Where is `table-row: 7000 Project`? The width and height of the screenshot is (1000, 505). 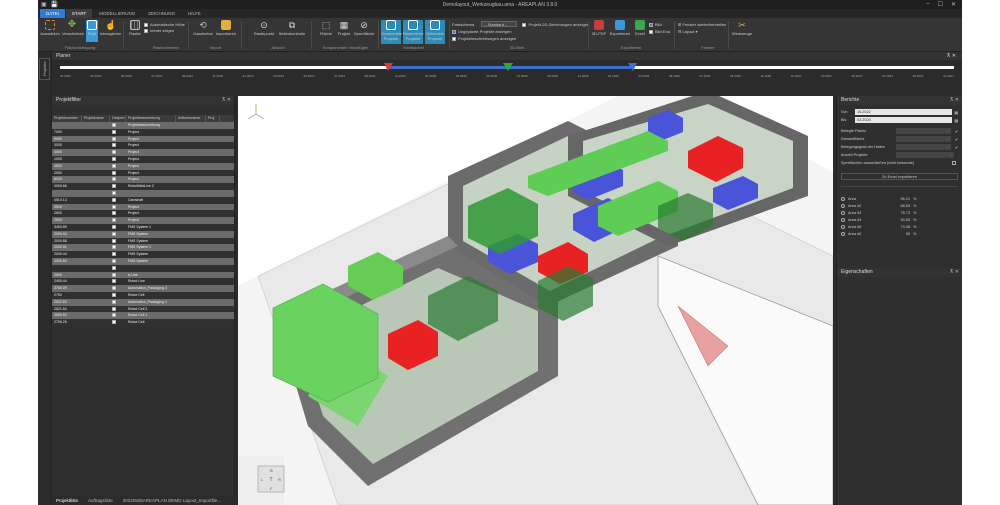 table-row: 7000 Project is located at coordinates (143, 132).